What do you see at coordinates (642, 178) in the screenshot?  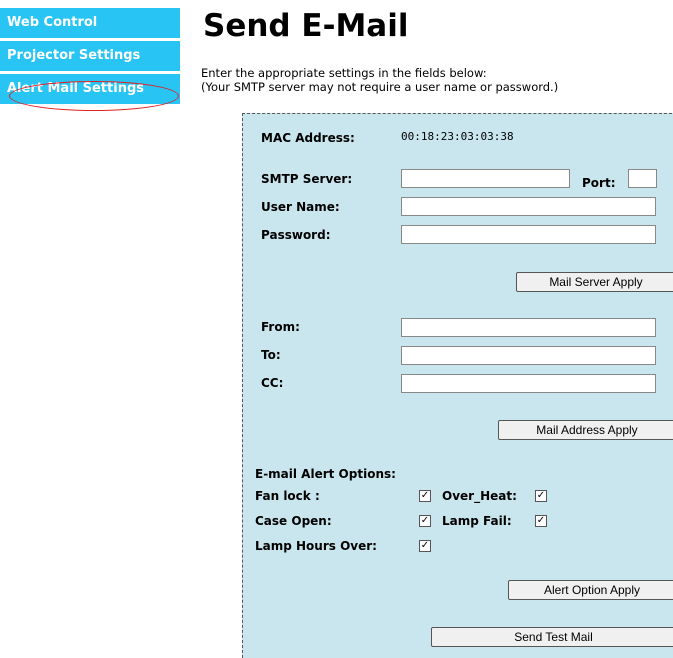 I see `port-input` at bounding box center [642, 178].